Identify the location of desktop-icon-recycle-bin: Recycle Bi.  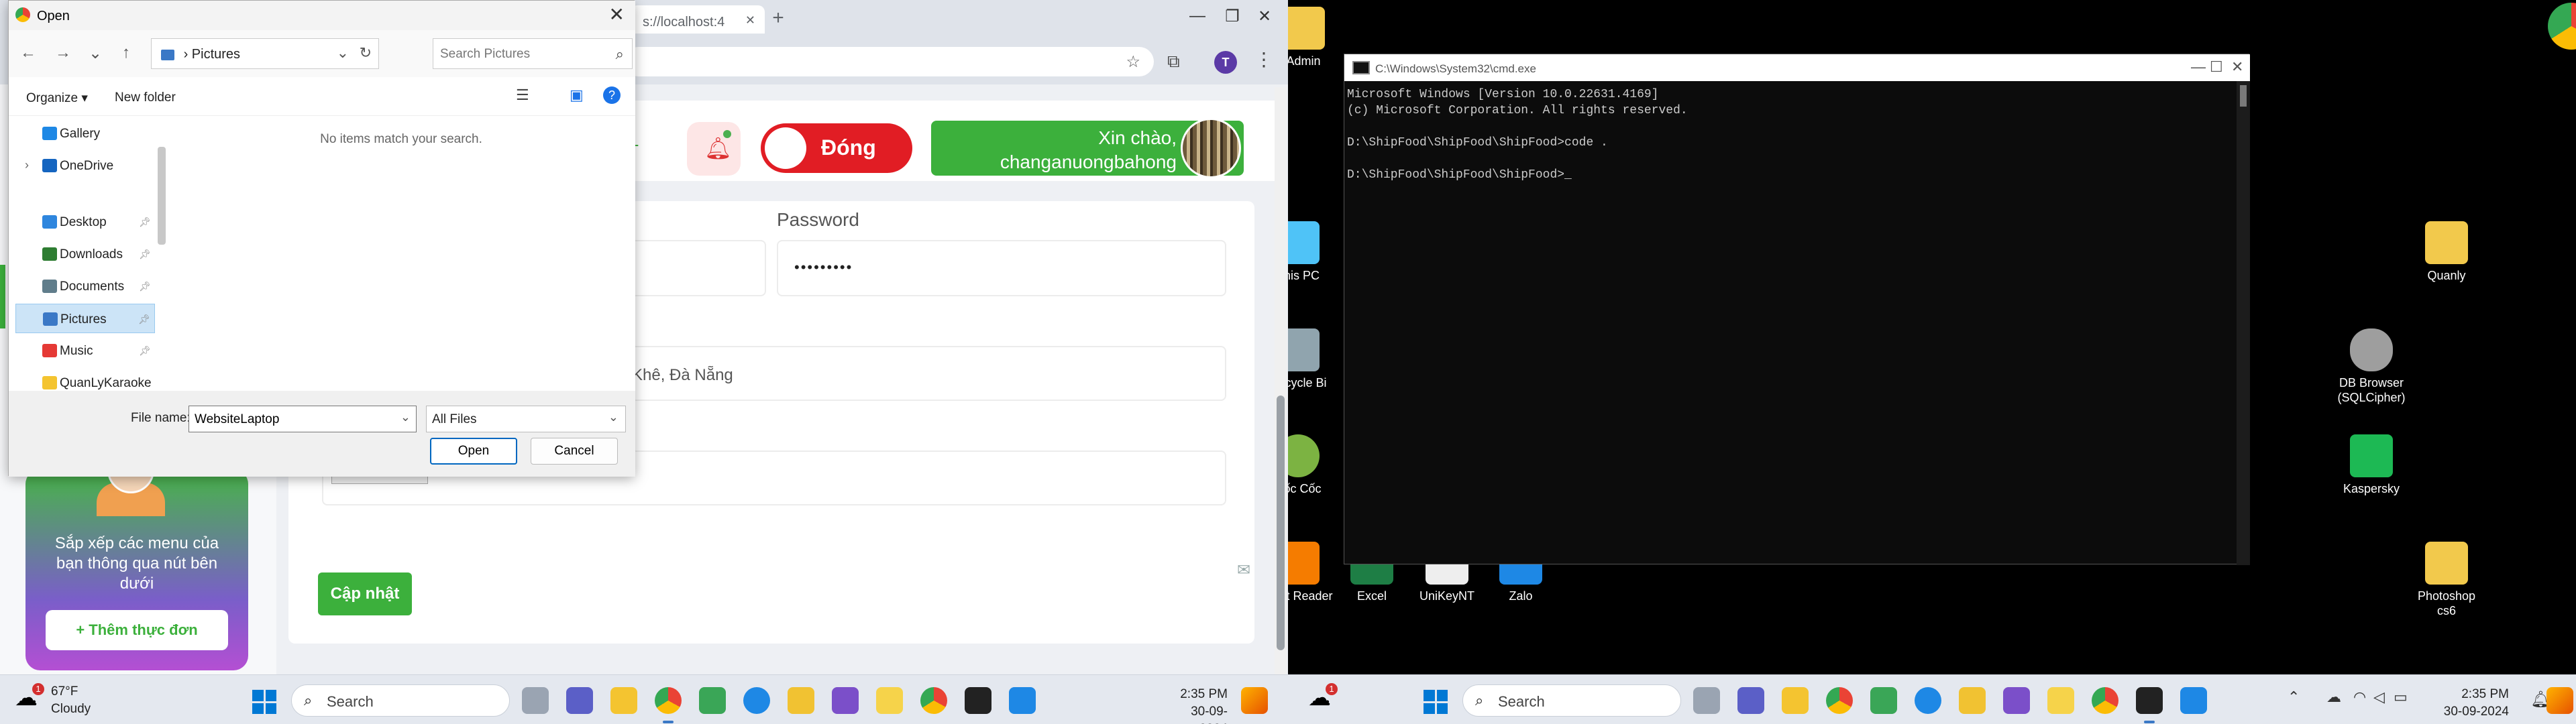
(1311, 359).